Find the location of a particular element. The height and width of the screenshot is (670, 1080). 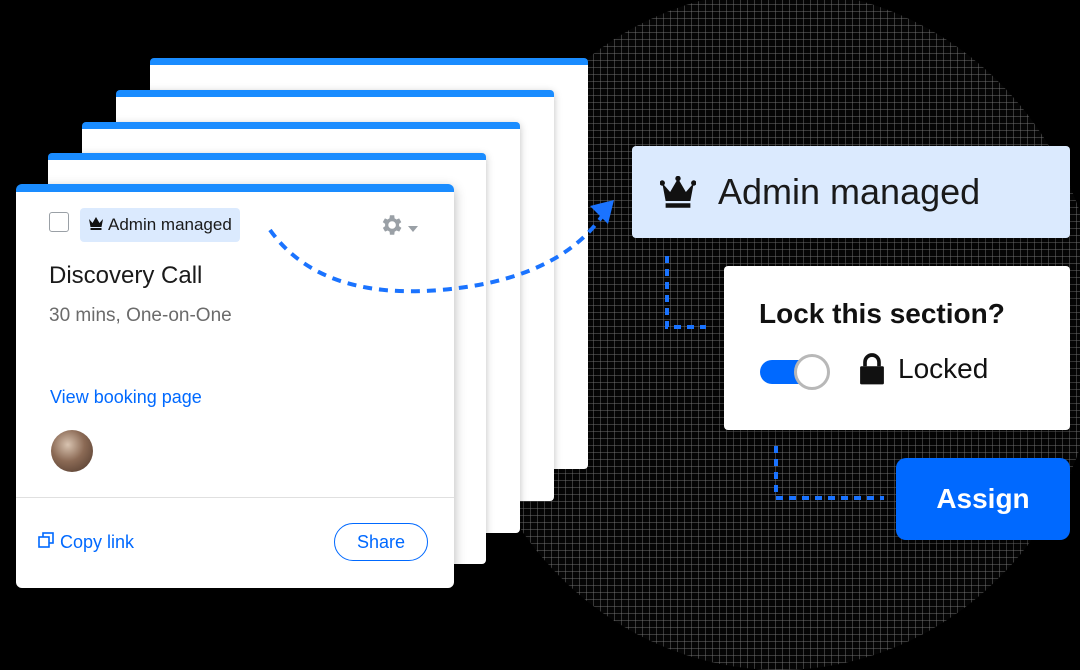

lock-question: Lock this section? is located at coordinates (882, 313).